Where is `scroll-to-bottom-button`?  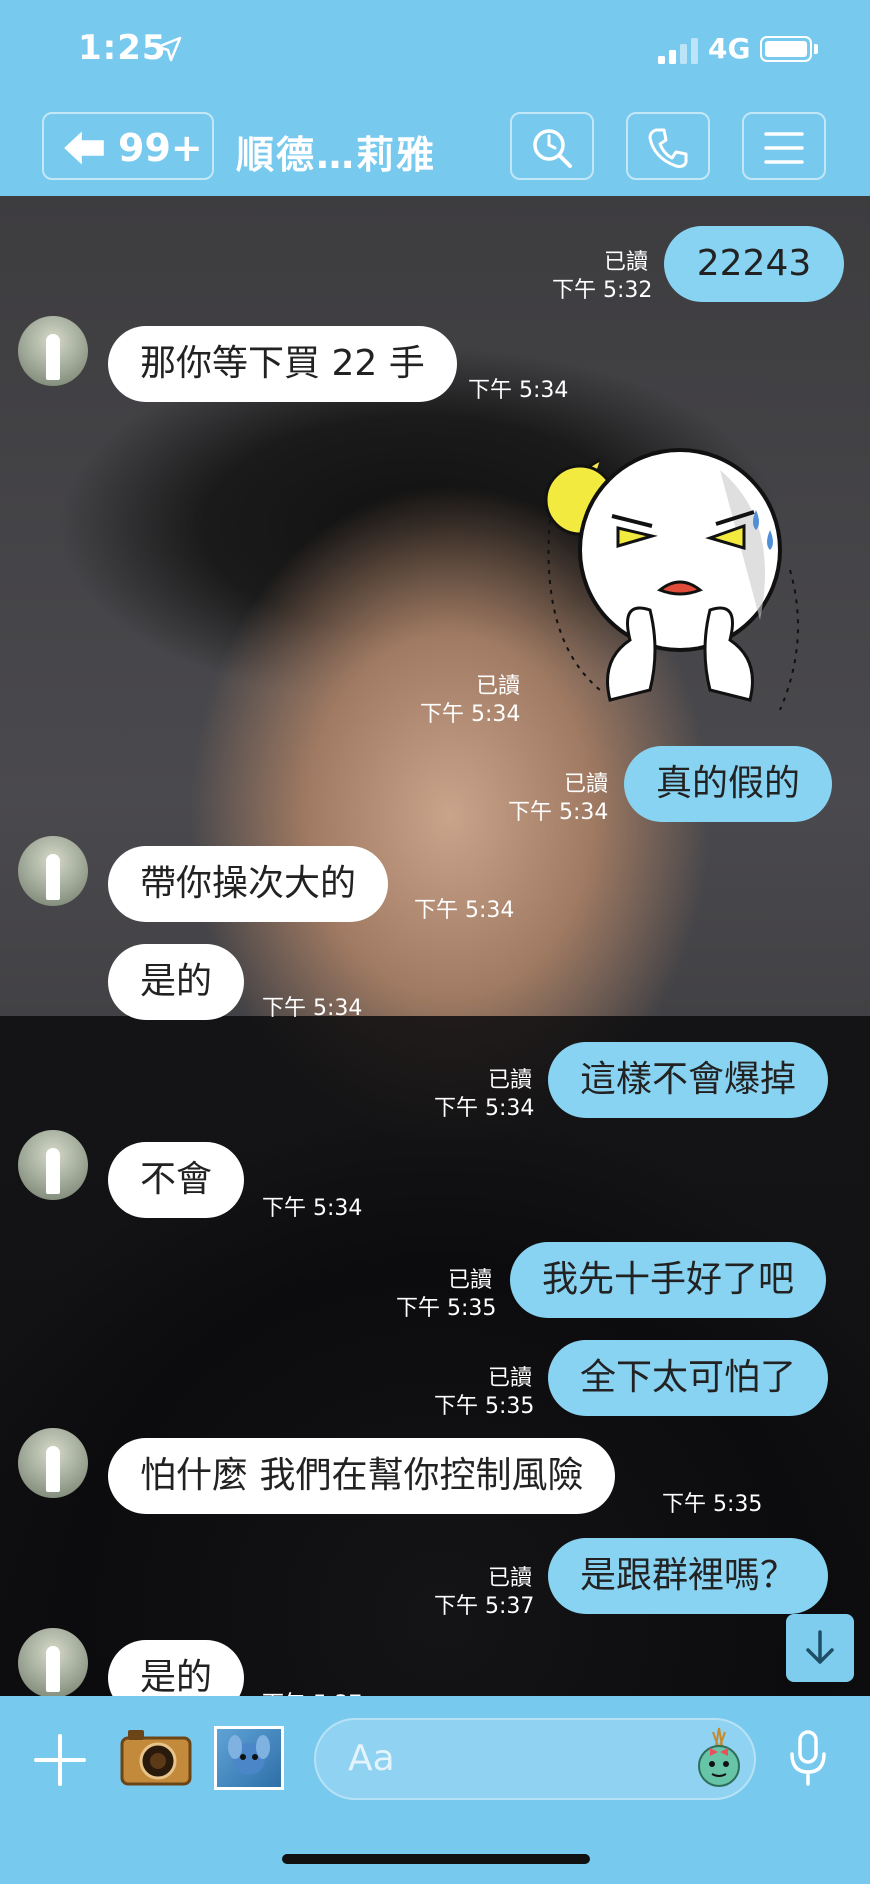 scroll-to-bottom-button is located at coordinates (820, 1648).